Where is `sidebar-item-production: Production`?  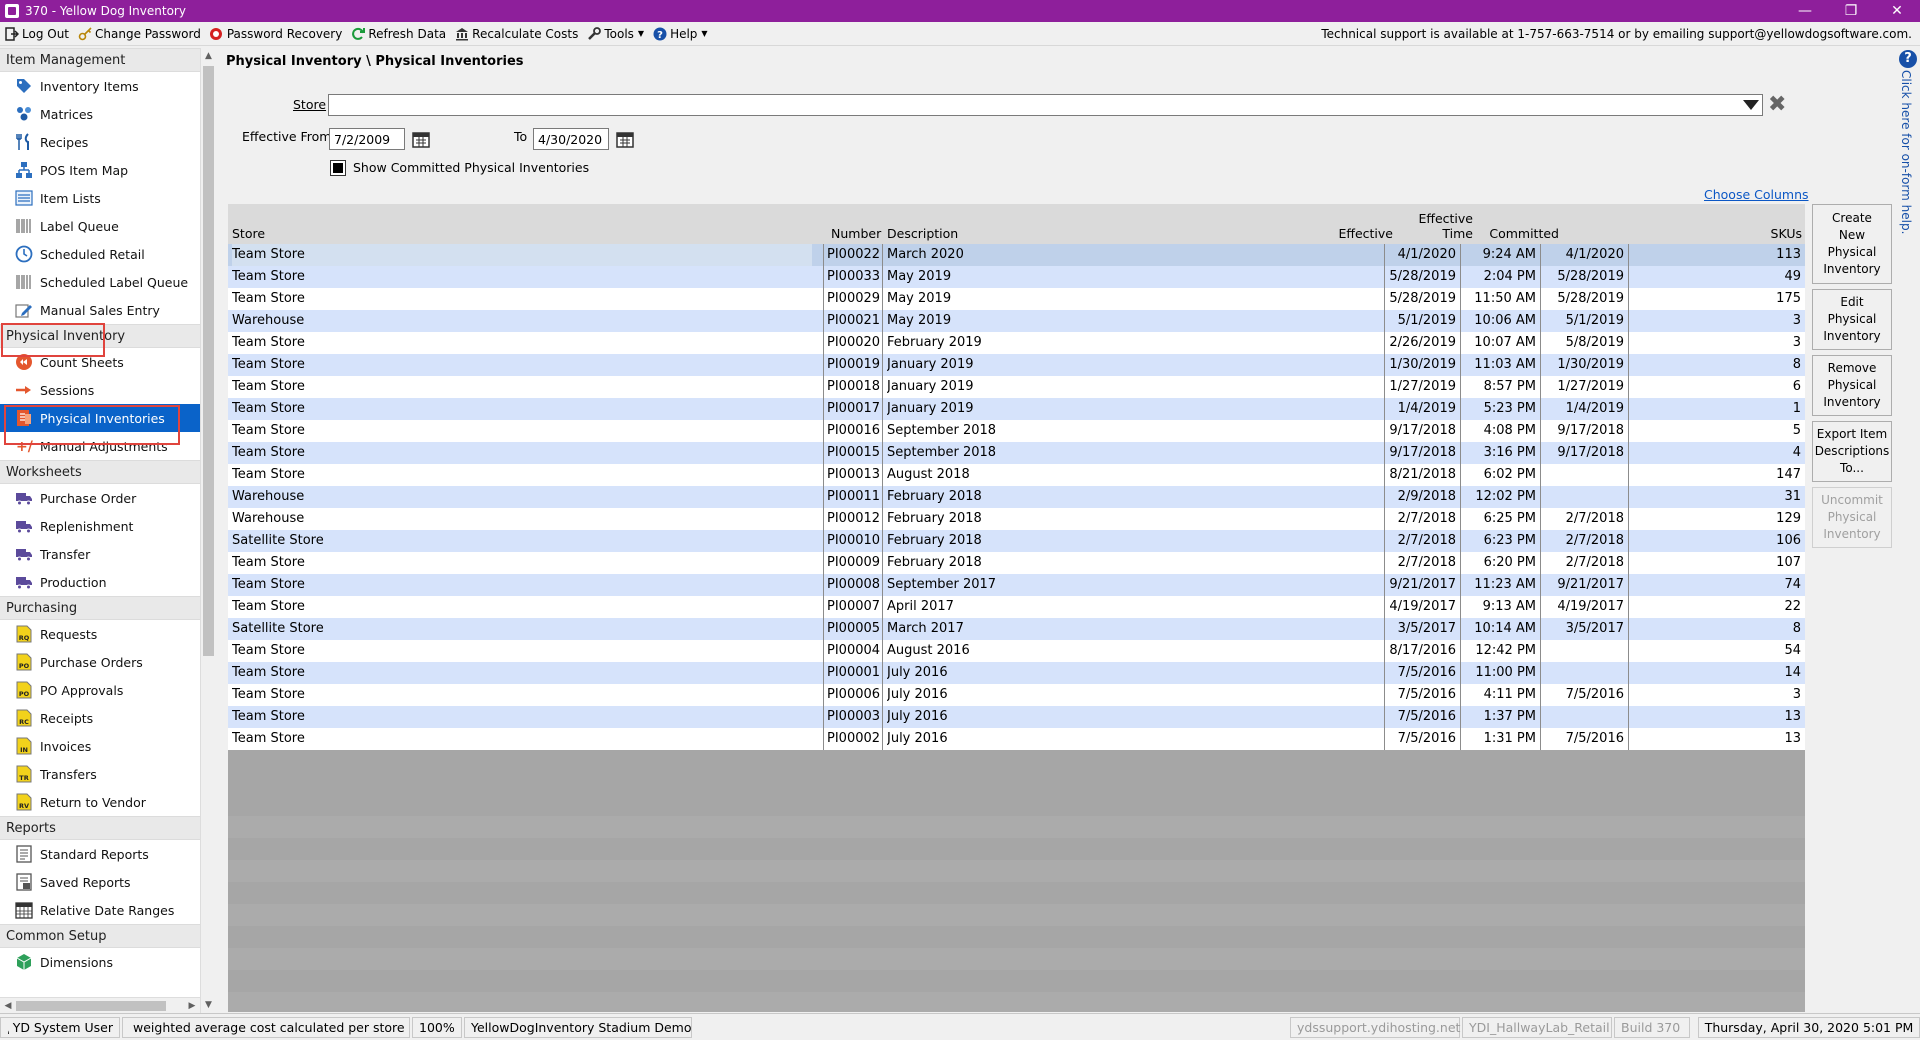
sidebar-item-production: Production is located at coordinates (100, 582).